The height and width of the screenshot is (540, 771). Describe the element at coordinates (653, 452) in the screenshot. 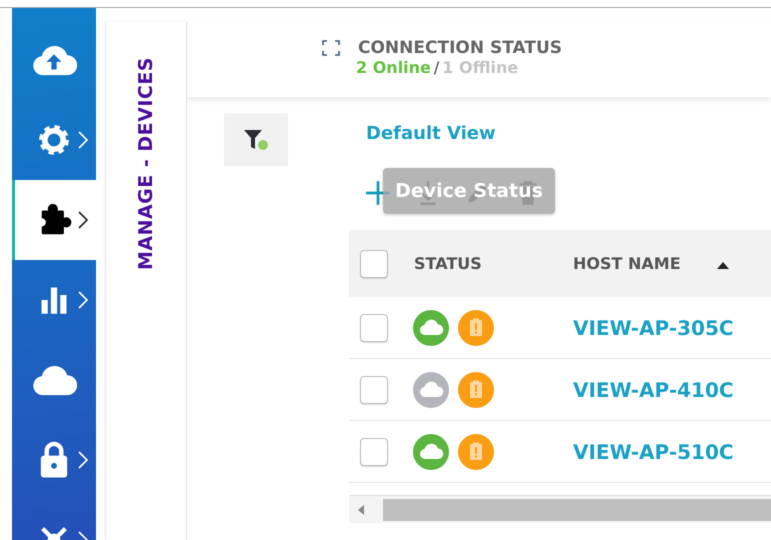

I see `host-name-link: VIEW-AP-510C` at that location.